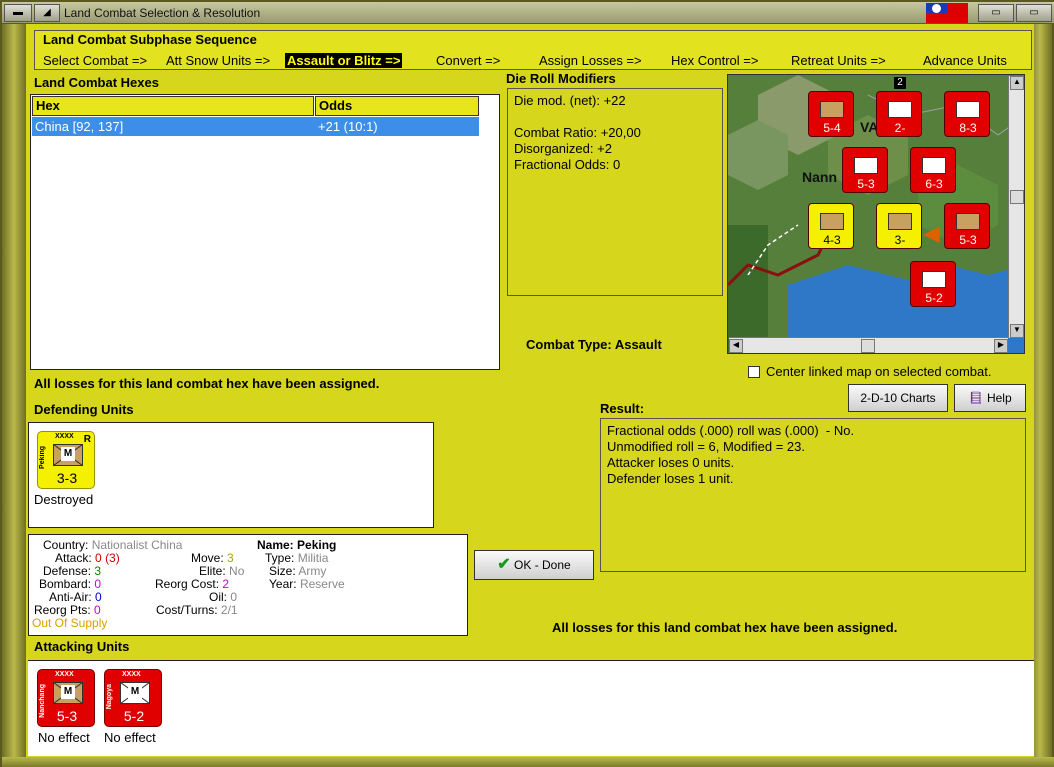 The height and width of the screenshot is (767, 1054). What do you see at coordinates (528, 762) in the screenshot?
I see `bottom-frame` at bounding box center [528, 762].